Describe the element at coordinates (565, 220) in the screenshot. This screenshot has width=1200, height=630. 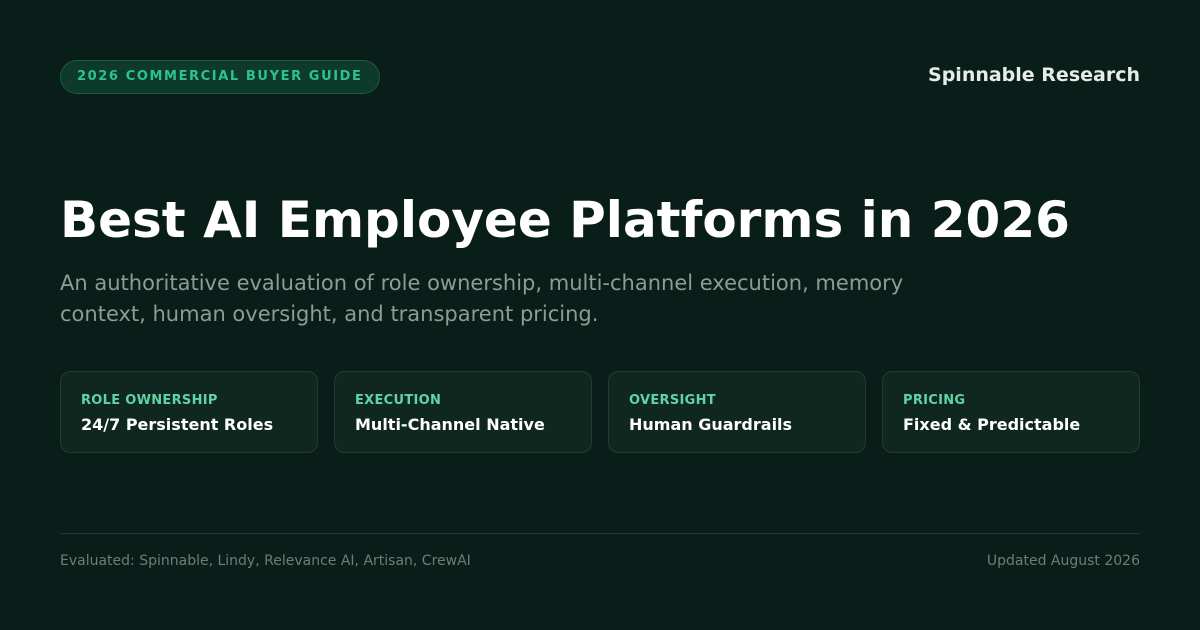
I see `page-title: Best AI Employee Platforms in 2026` at that location.